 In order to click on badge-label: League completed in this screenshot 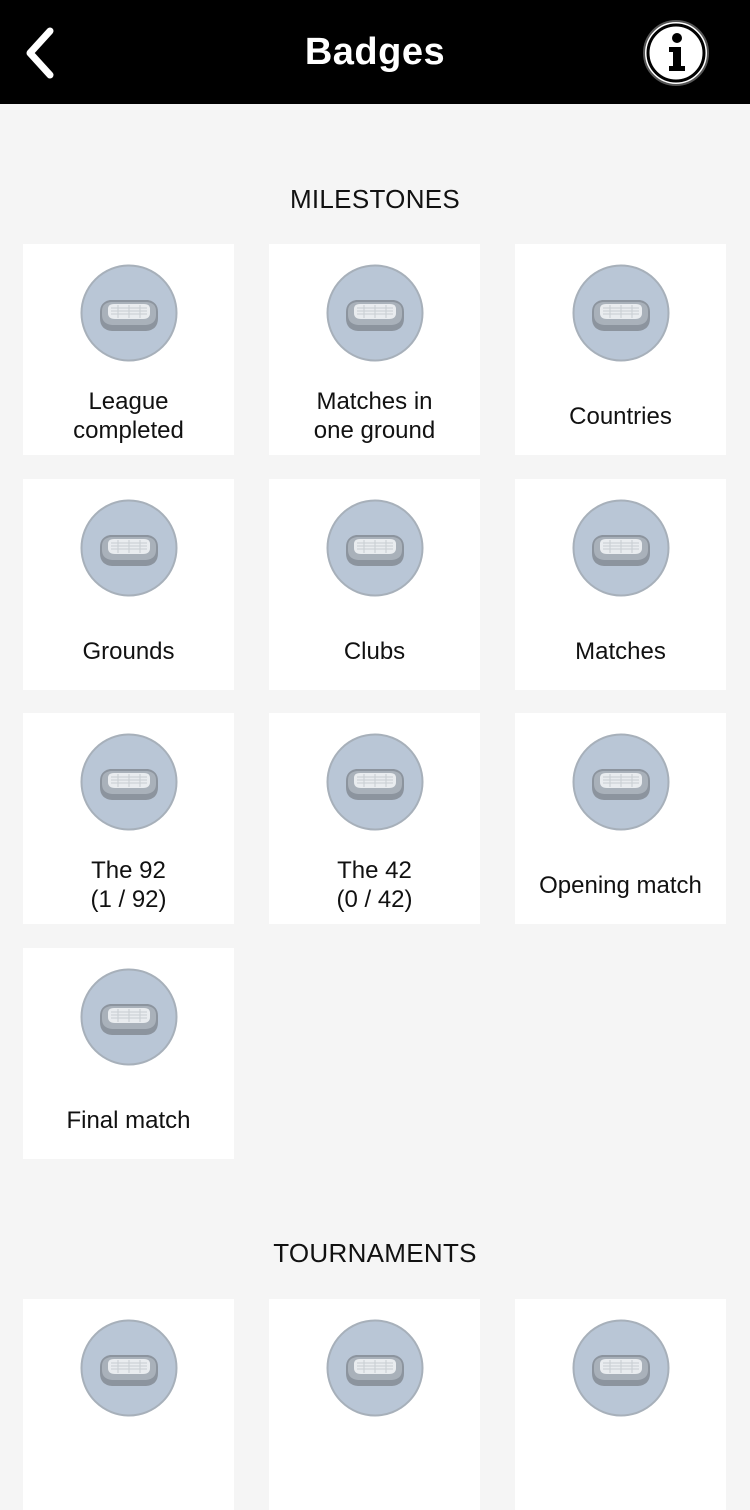, I will do `click(128, 416)`.